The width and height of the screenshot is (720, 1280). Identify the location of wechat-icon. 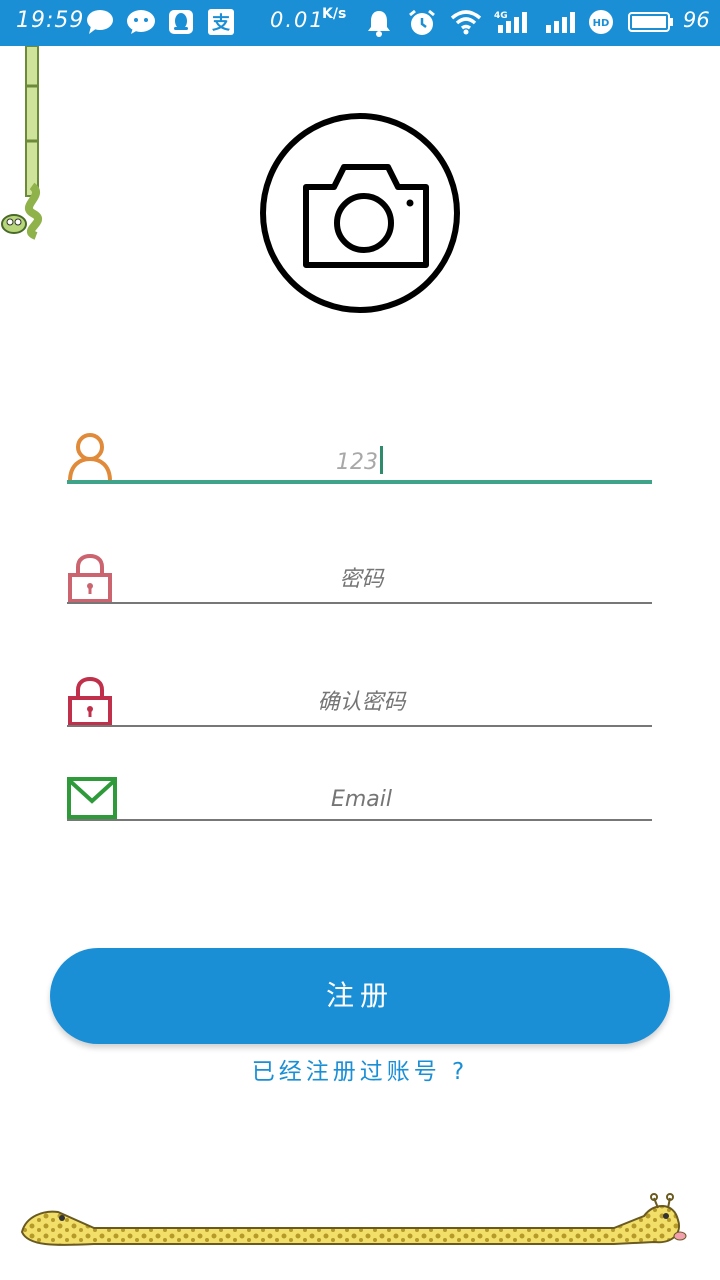
(141, 24).